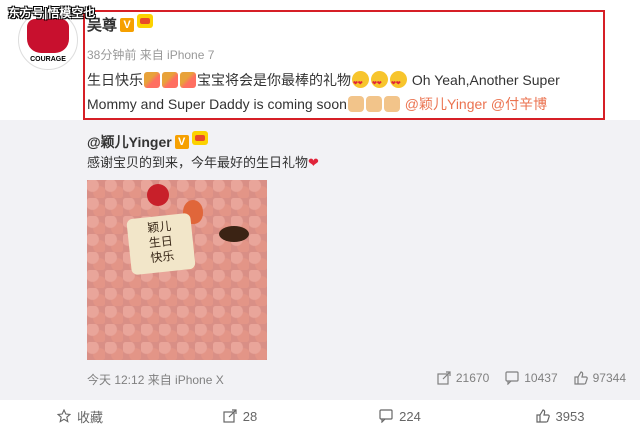 This screenshot has height=432, width=640. Describe the element at coordinates (89, 417) in the screenshot. I see `favorite-label: 收藏` at that location.